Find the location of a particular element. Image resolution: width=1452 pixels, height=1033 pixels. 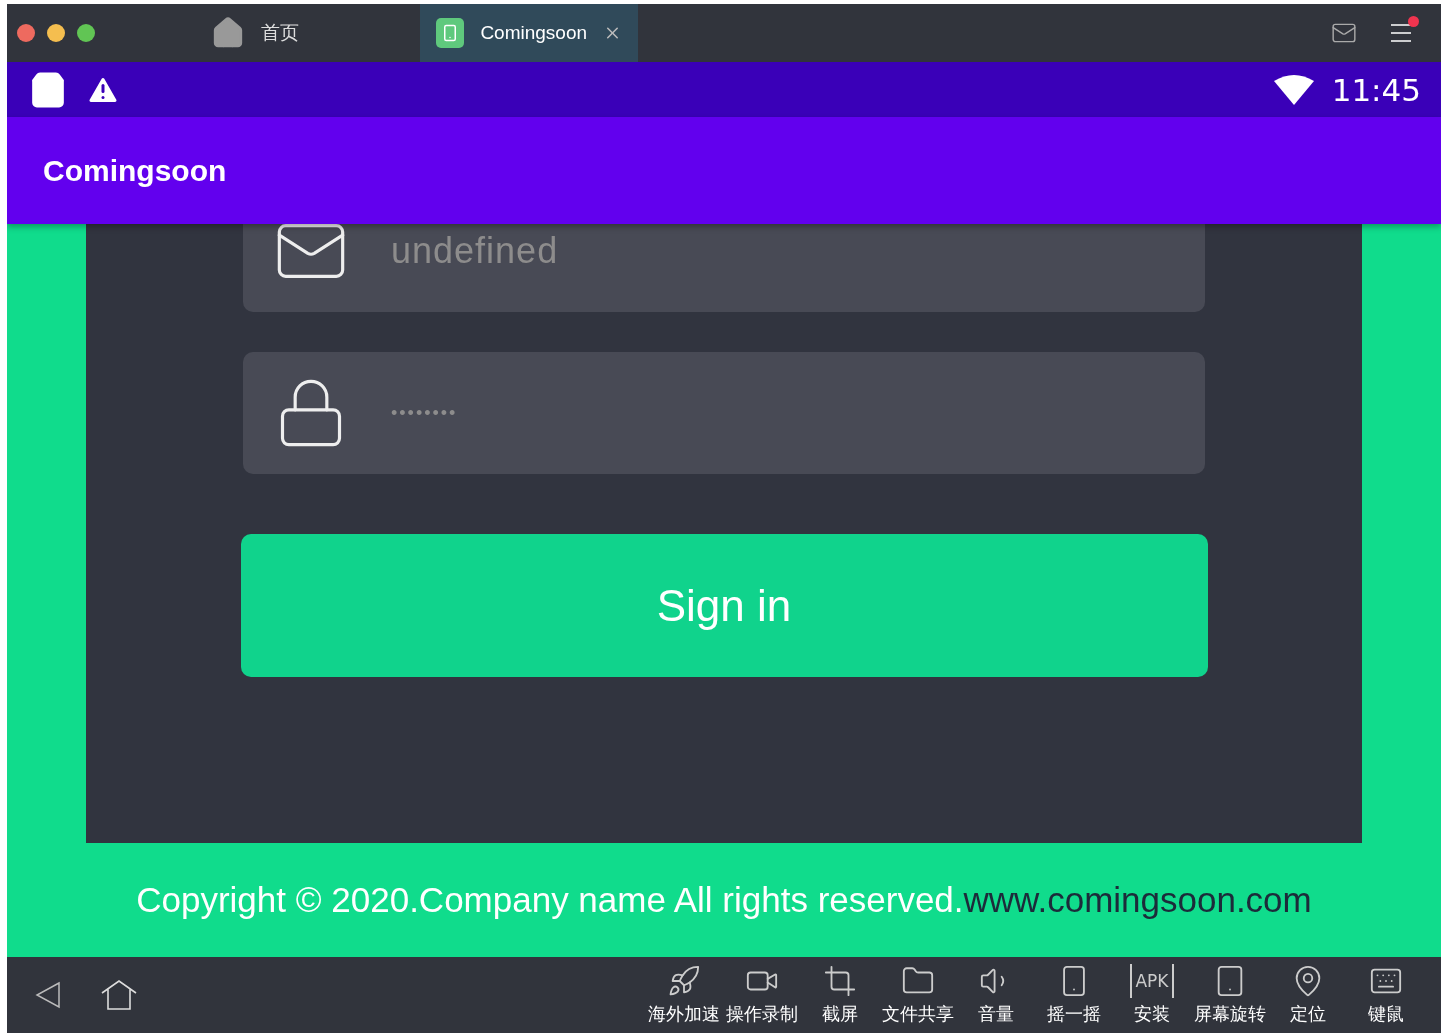

toolbar-button: 摇一摇 is located at coordinates (1074, 995).